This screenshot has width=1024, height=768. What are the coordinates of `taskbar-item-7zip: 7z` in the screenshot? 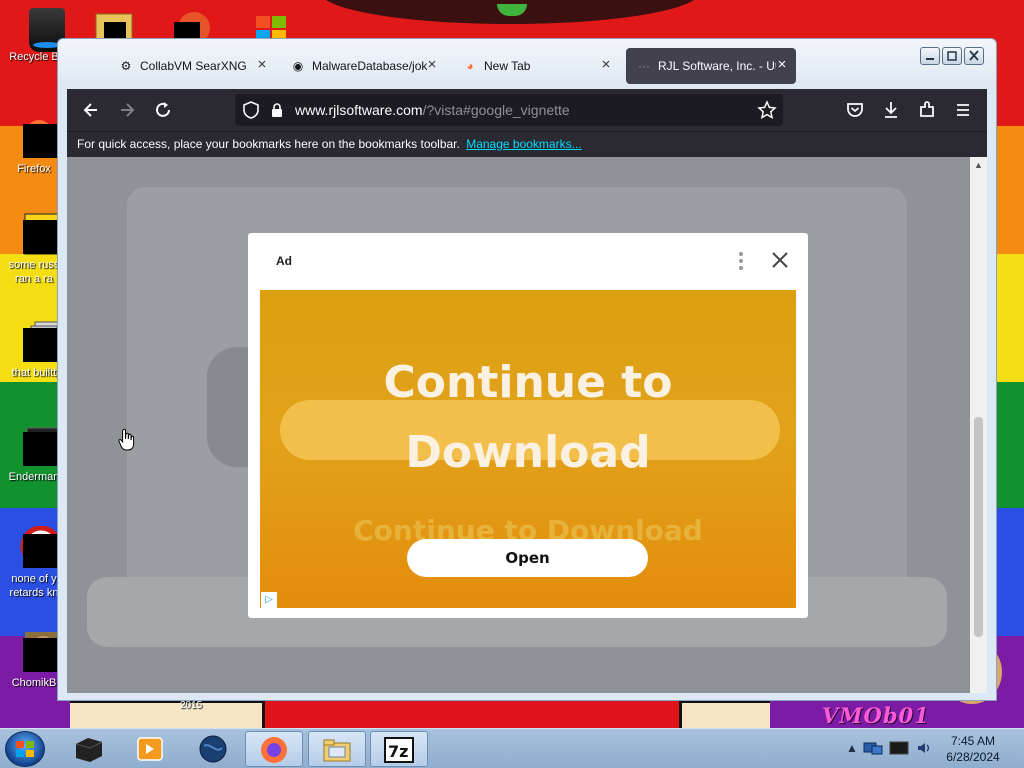 It's located at (399, 749).